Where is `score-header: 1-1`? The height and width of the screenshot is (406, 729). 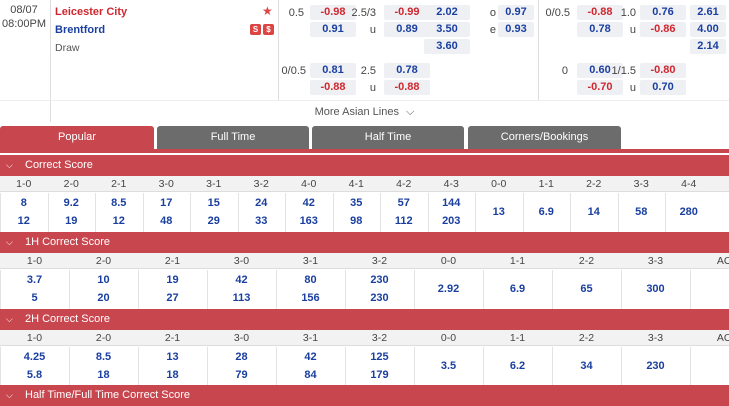
score-header: 1-1 is located at coordinates (517, 338).